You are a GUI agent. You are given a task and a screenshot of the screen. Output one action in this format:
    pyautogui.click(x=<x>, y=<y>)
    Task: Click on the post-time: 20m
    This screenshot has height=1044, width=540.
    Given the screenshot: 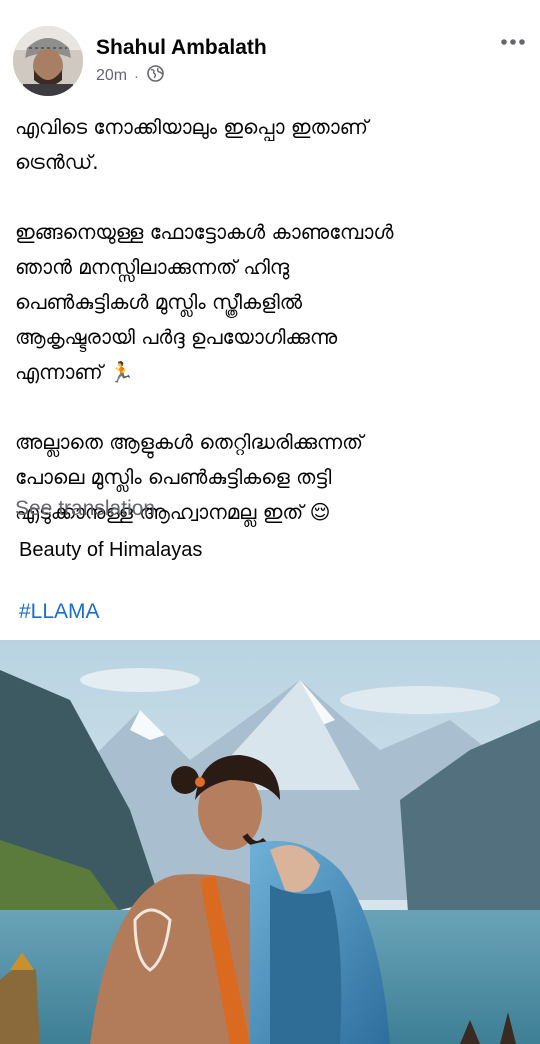 What is the action you would take?
    pyautogui.click(x=111, y=76)
    